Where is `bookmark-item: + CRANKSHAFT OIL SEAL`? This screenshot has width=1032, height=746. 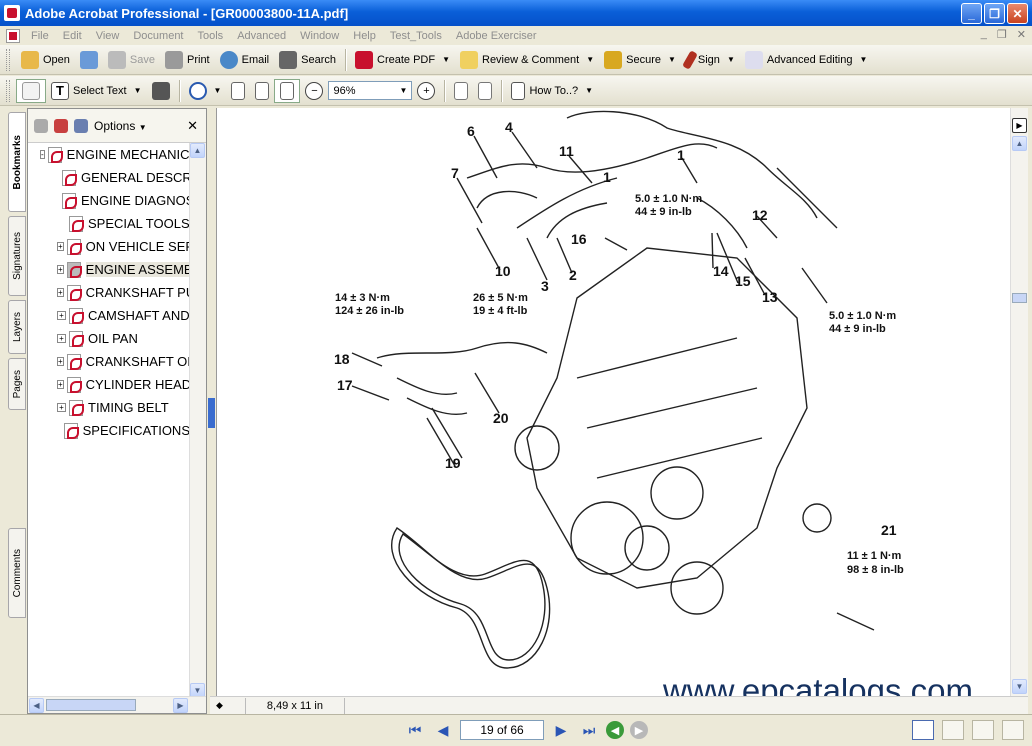
bookmark-item: + CRANKSHAFT OIL SEAL is located at coordinates (109, 361).